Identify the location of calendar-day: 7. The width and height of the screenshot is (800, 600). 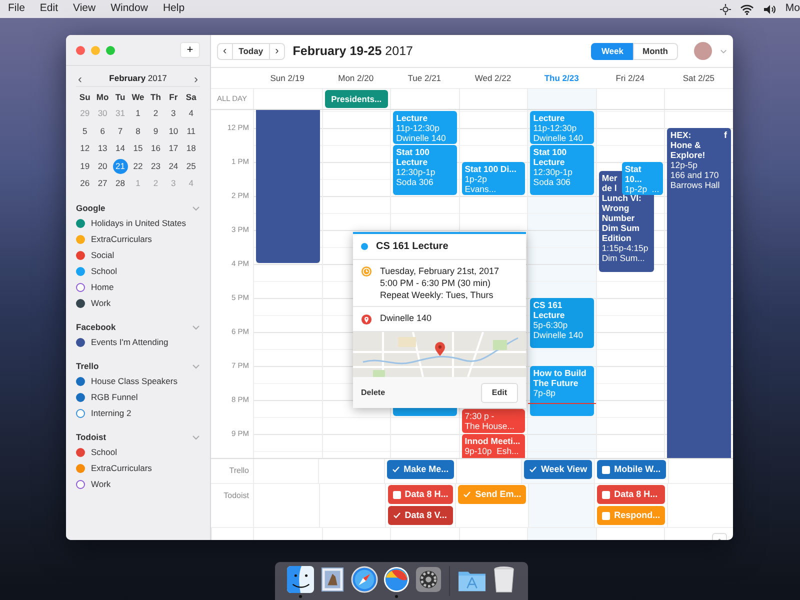
(120, 131).